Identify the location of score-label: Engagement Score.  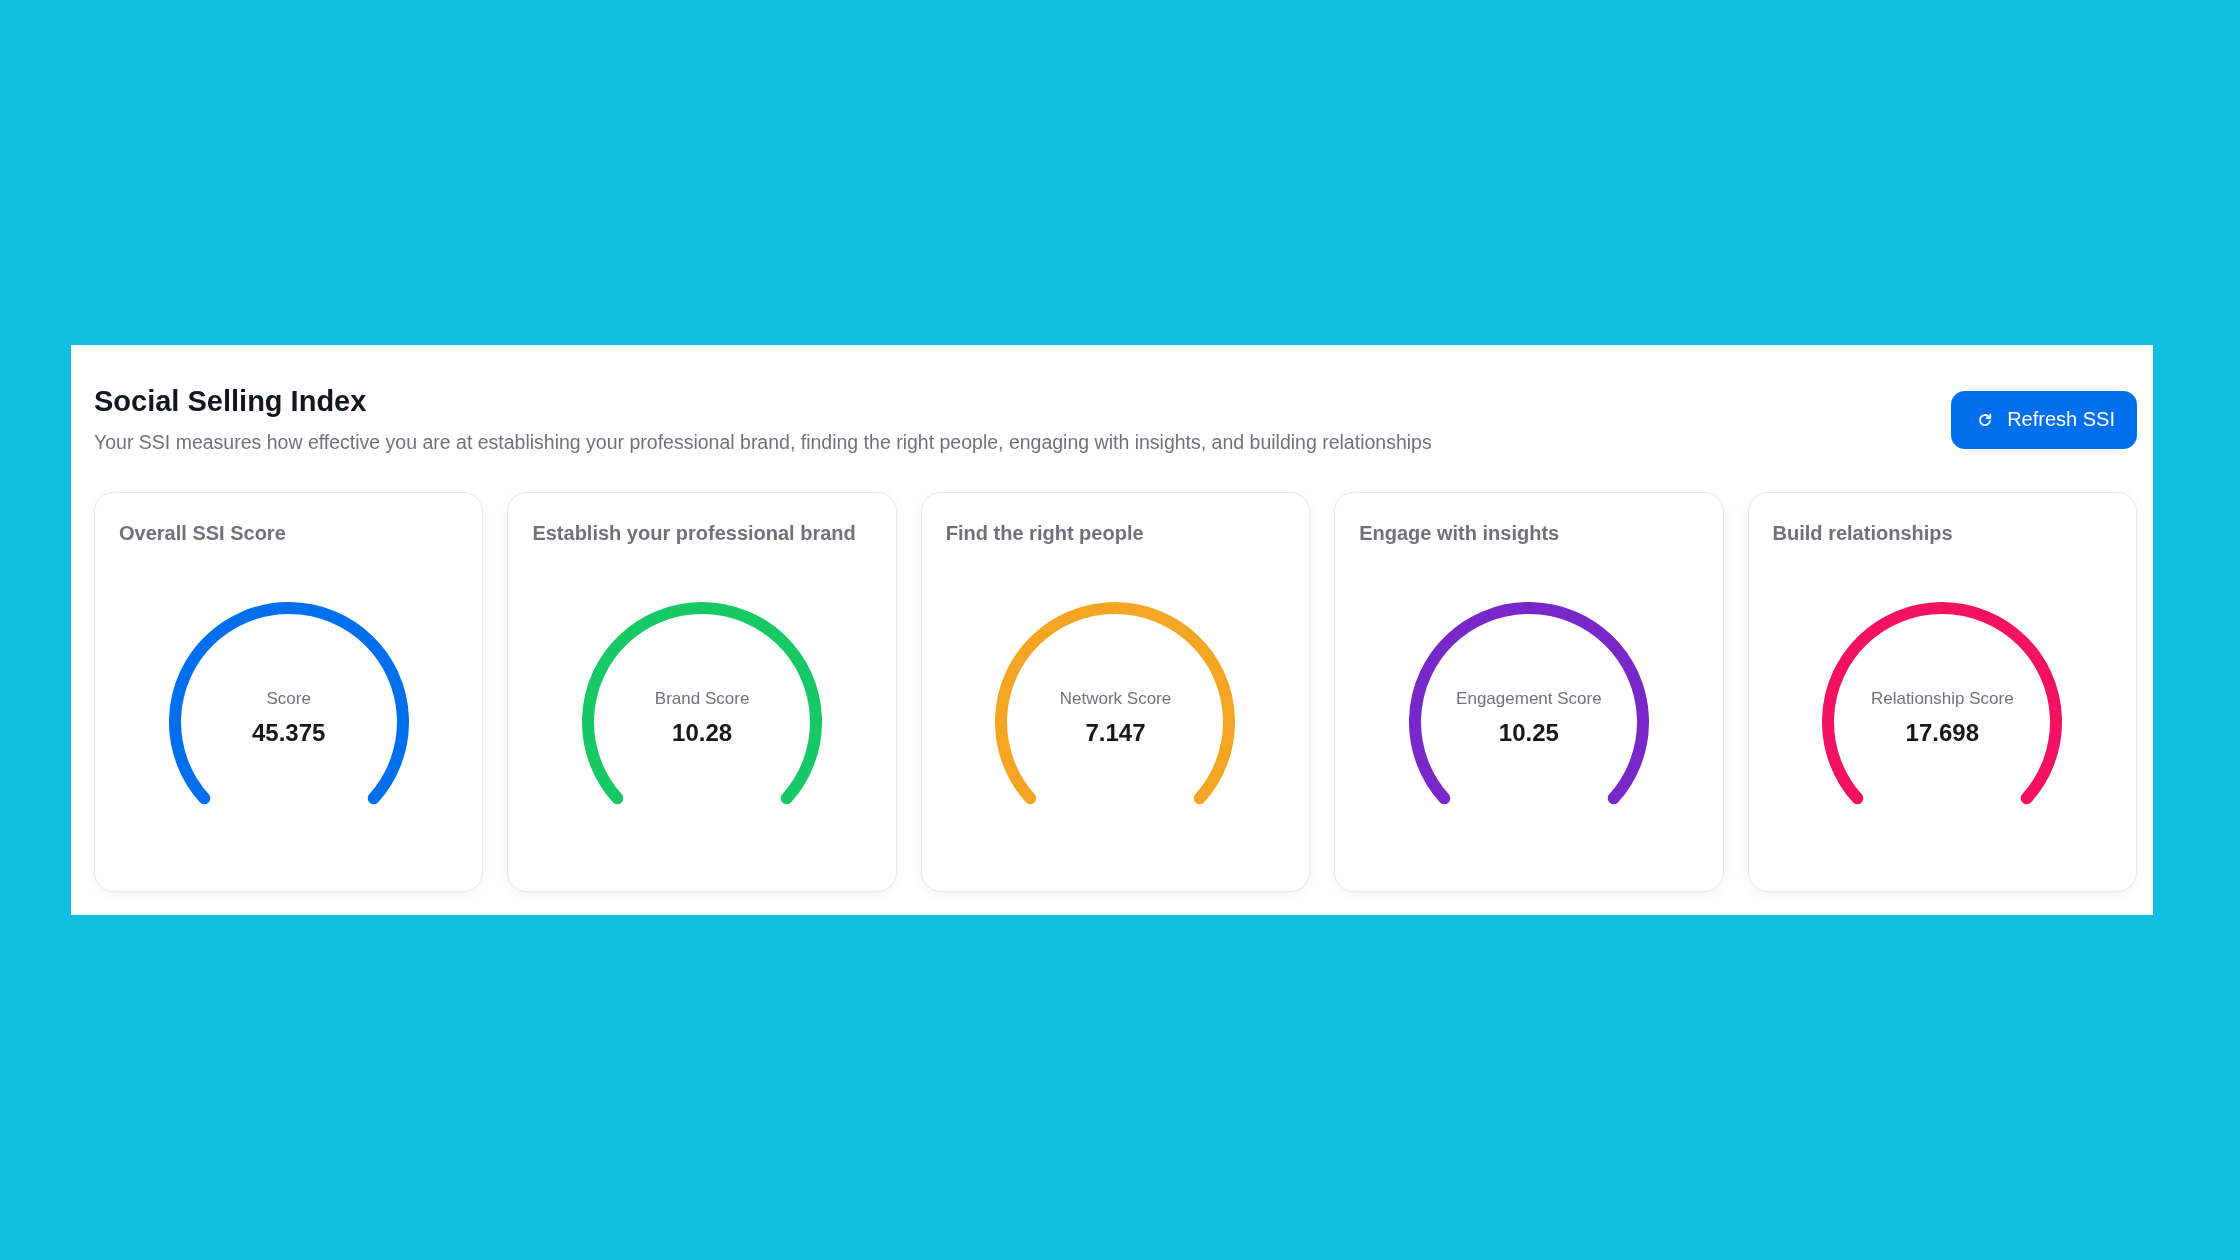
(1529, 699).